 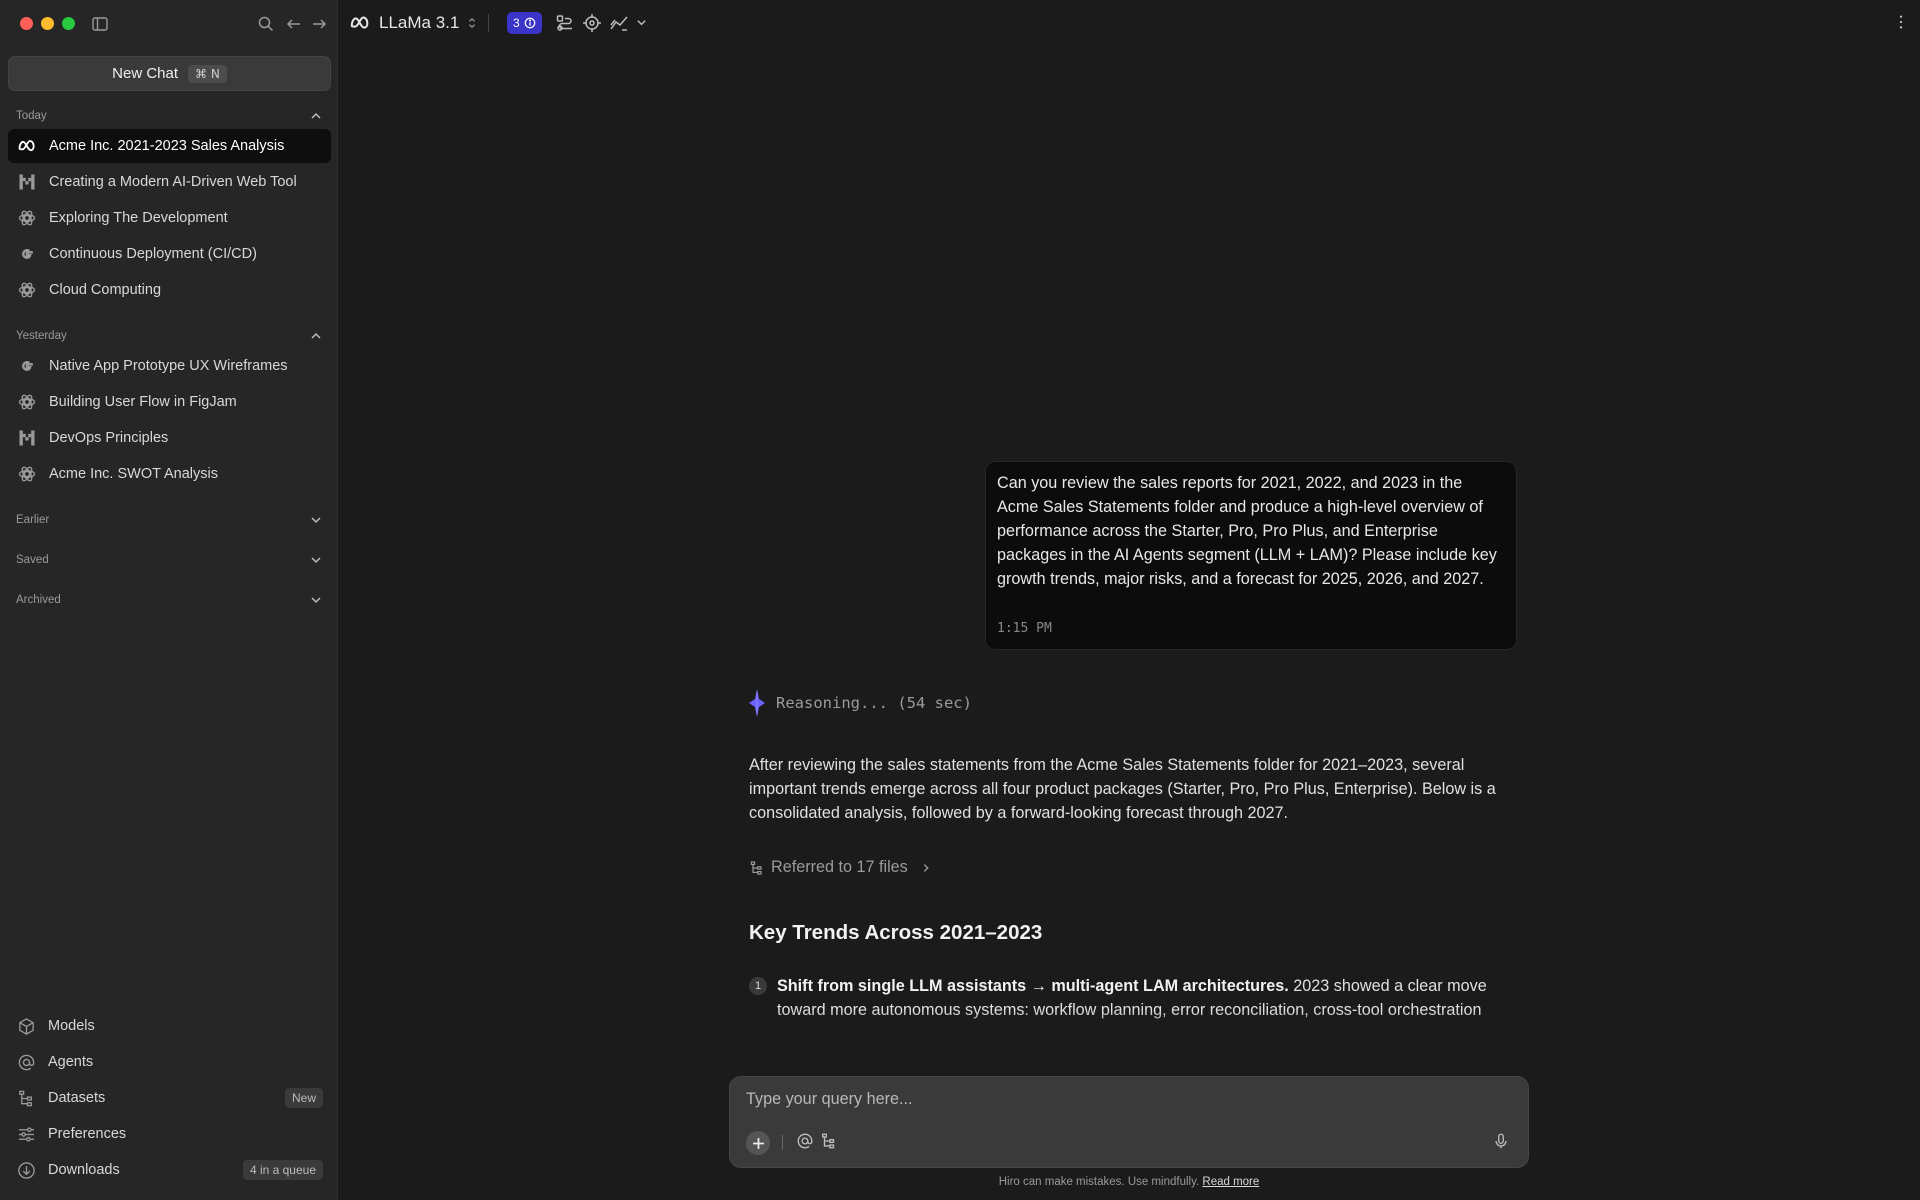 What do you see at coordinates (169, 1062) in the screenshot?
I see `nav-agents: Agents` at bounding box center [169, 1062].